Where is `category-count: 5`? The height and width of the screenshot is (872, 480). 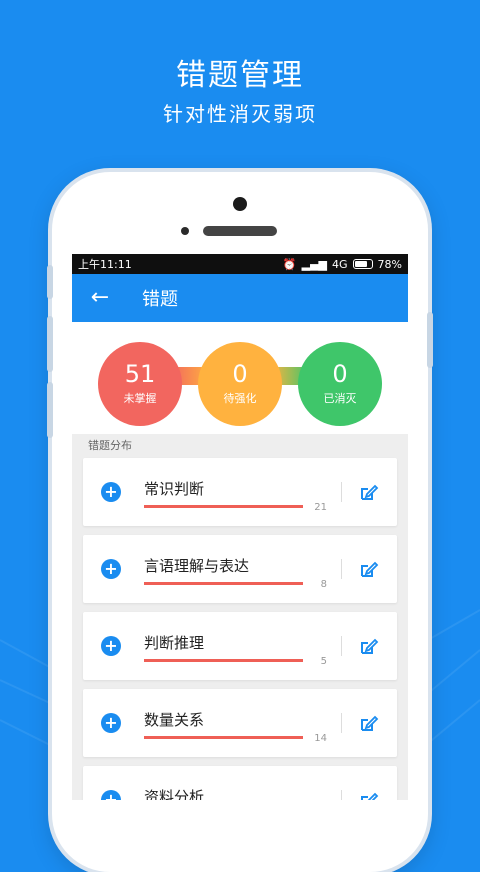 category-count: 5 is located at coordinates (323, 661).